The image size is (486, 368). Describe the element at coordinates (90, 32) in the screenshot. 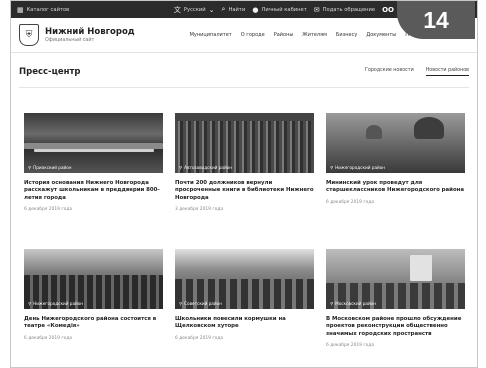

I see `site-title: Нижний Новгород` at that location.